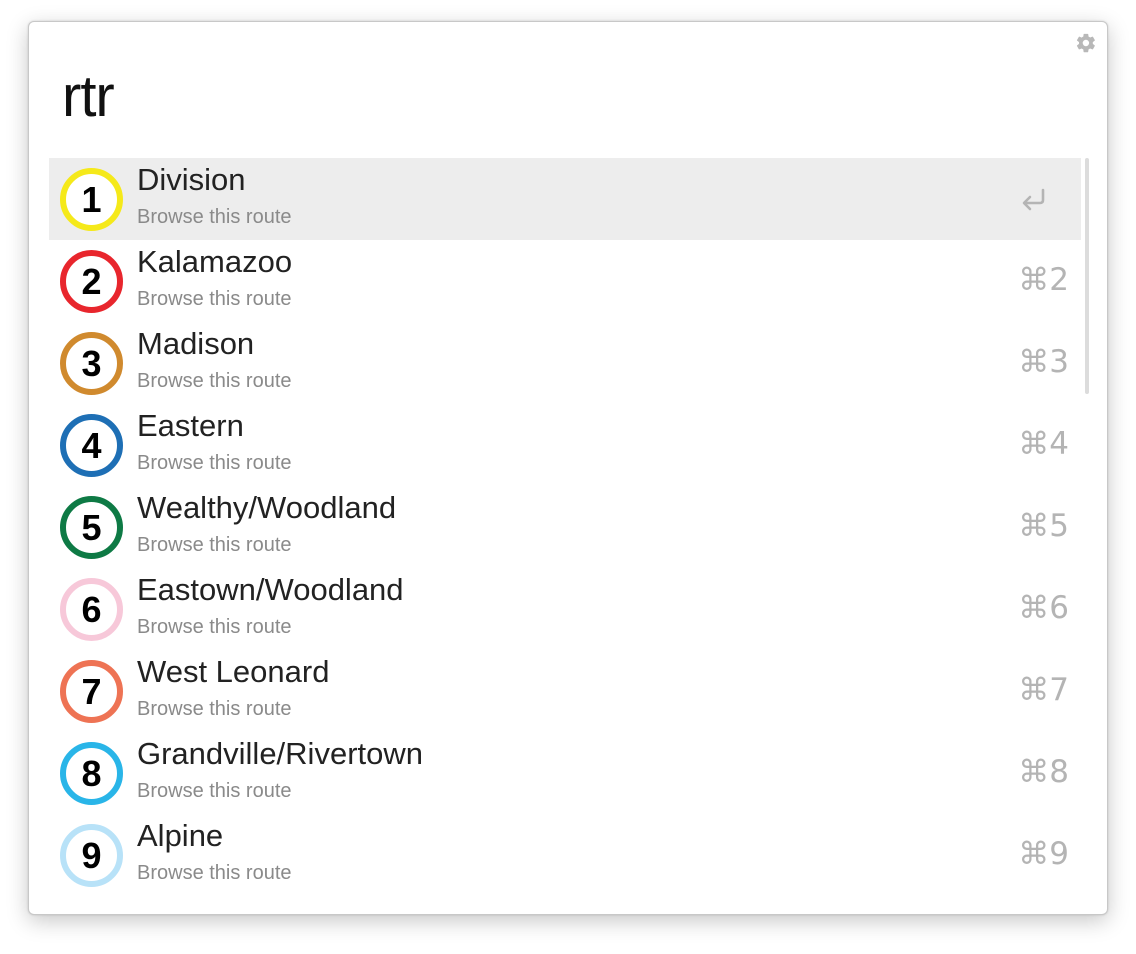 Image resolution: width=1136 pixels, height=954 pixels. I want to click on route-number: 4, so click(91, 445).